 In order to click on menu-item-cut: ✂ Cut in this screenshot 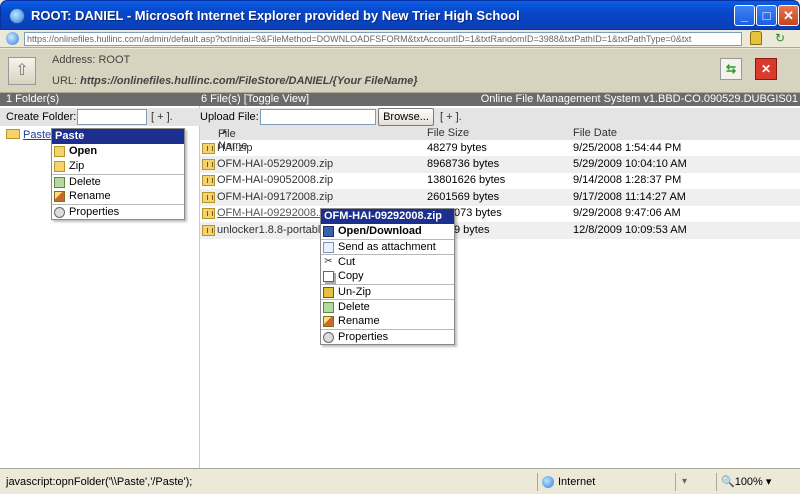, I will do `click(387, 261)`.